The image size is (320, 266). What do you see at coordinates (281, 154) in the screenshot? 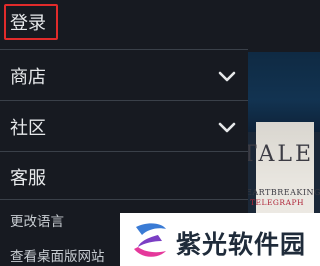
I see `book-title: TALE` at bounding box center [281, 154].